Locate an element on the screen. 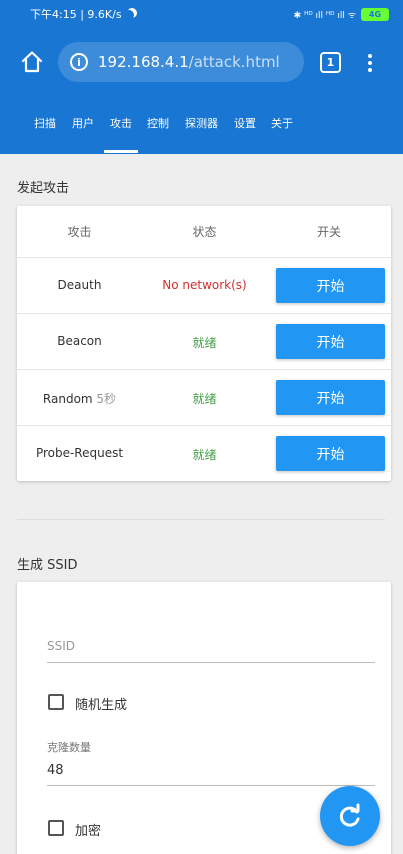 This screenshot has width=403, height=854. status-time-speed: 下午4:15 | 9.6K/s is located at coordinates (76, 14).